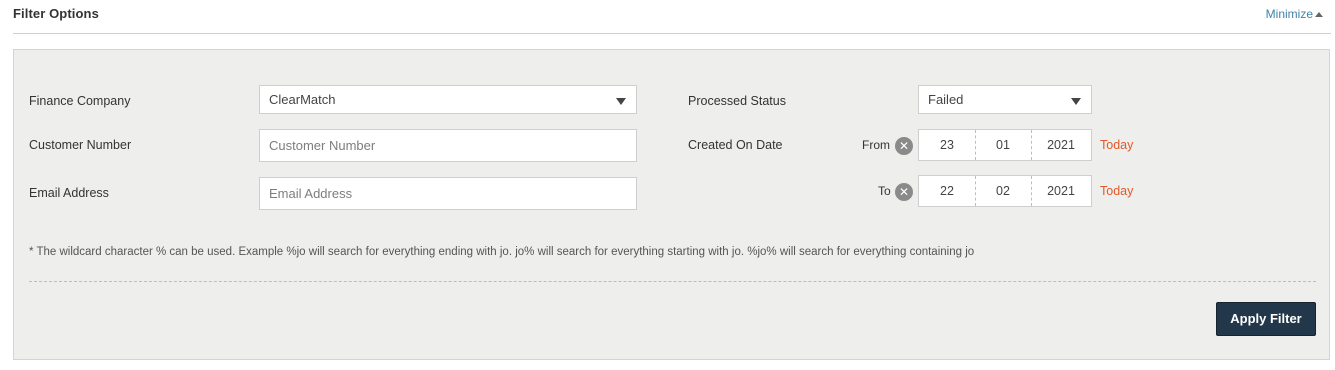 The width and height of the screenshot is (1335, 370). Describe the element at coordinates (80, 101) in the screenshot. I see `finance-company-label: Finance Company` at that location.